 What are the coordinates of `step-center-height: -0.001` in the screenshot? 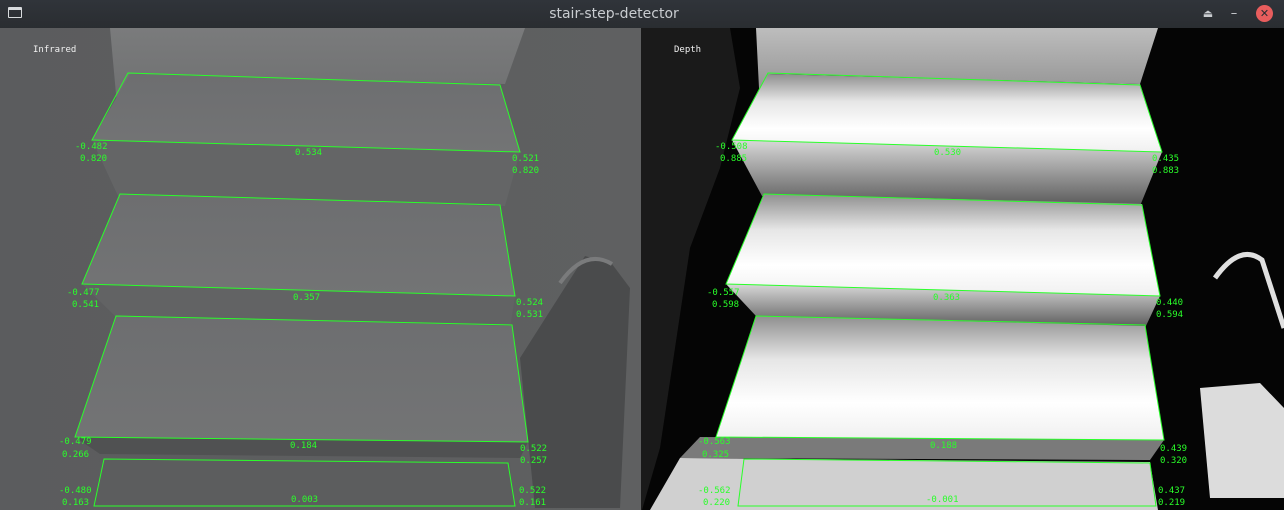 It's located at (942, 500).